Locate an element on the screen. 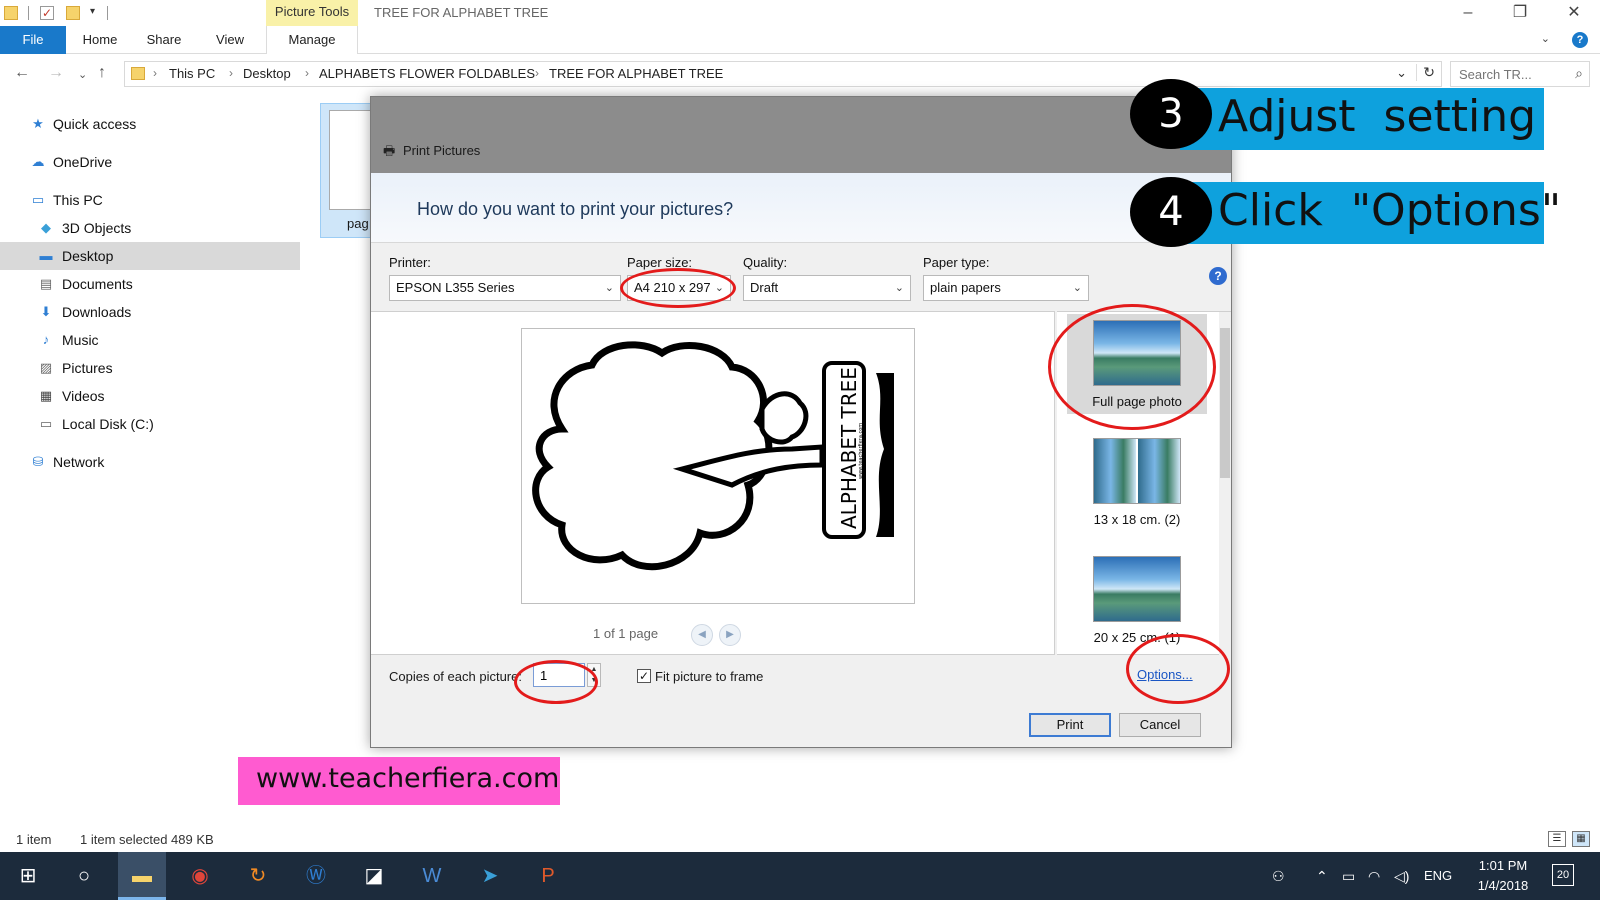 This screenshot has width=1600, height=900. customize-quick-access-icon: ▾ is located at coordinates (92, 11).